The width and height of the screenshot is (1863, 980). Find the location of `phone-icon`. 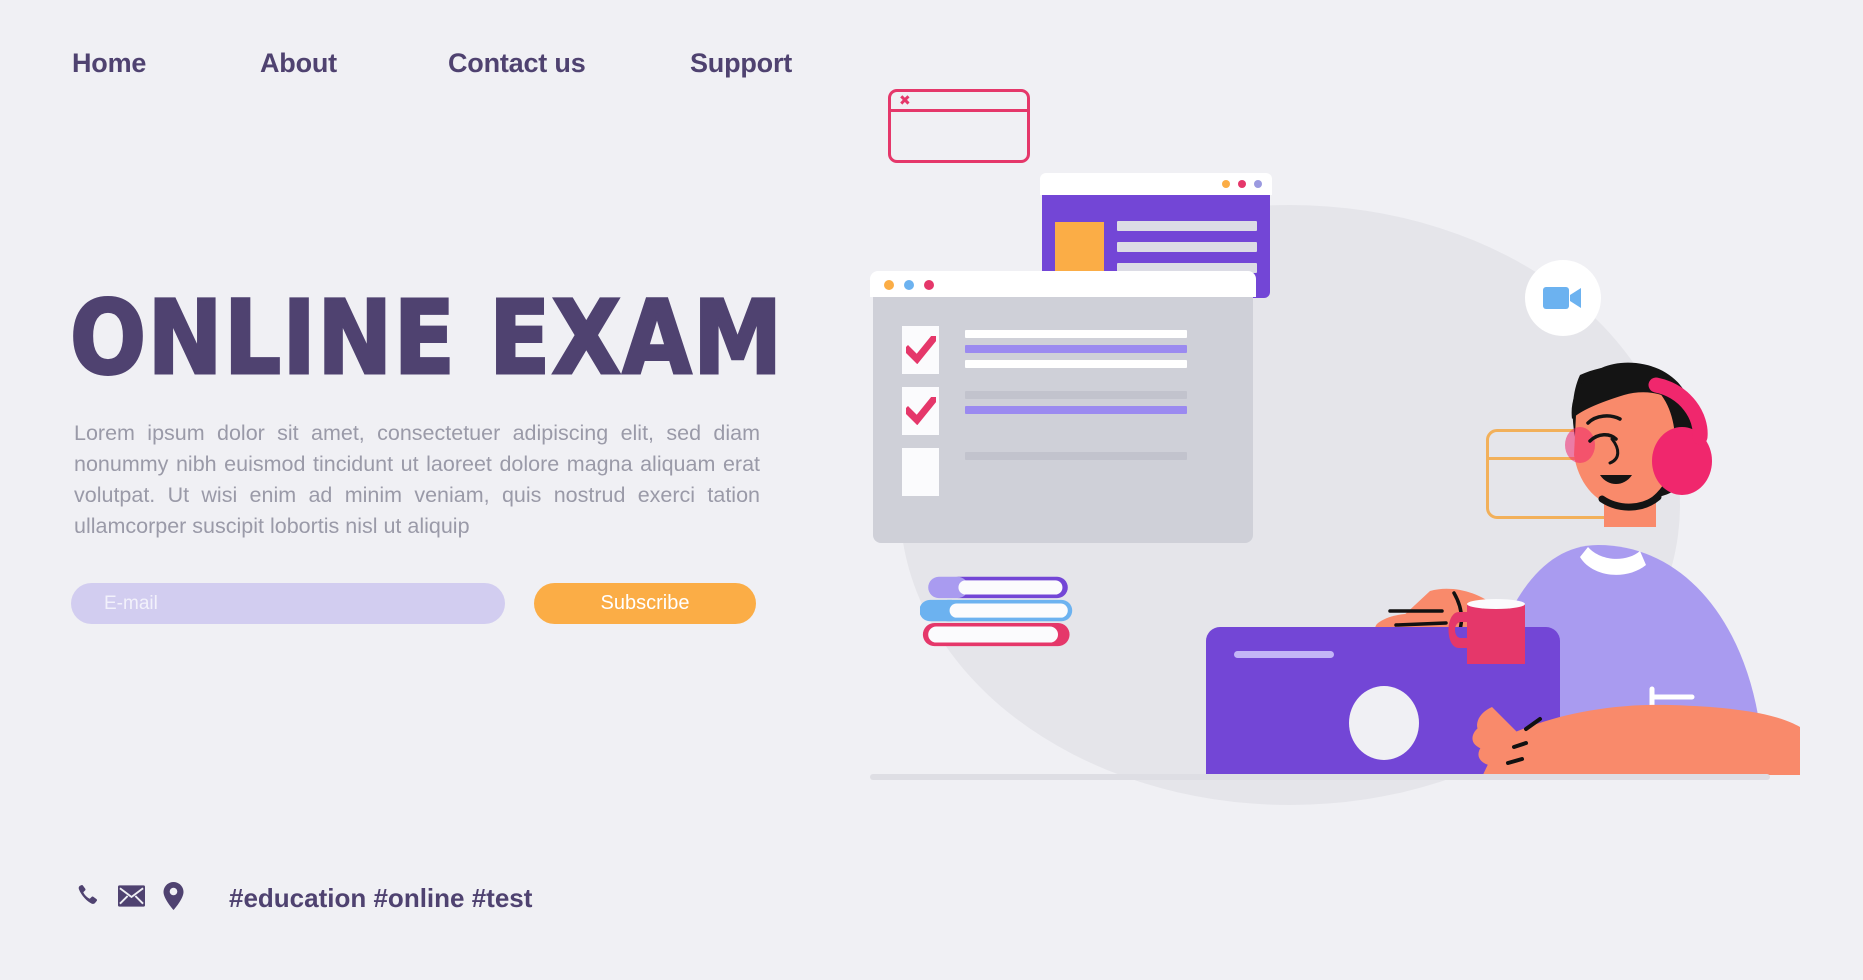

phone-icon is located at coordinates (87, 898).